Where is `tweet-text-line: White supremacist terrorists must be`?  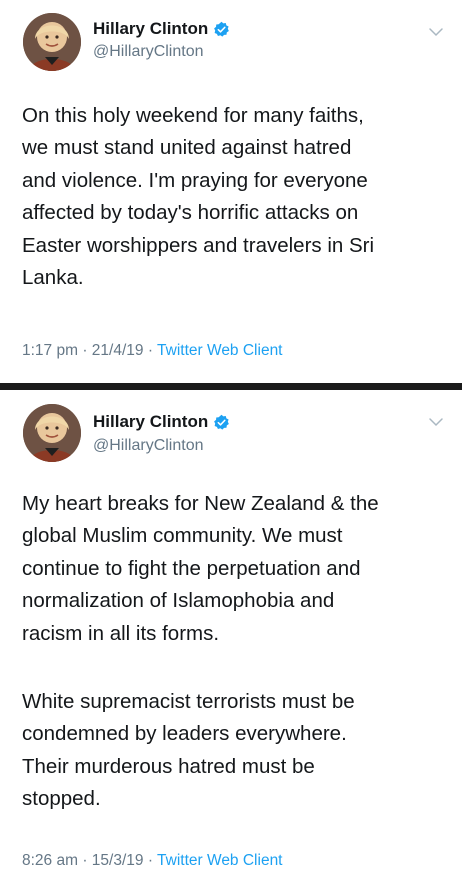
tweet-text-line: White supremacist terrorists must be is located at coordinates (188, 701).